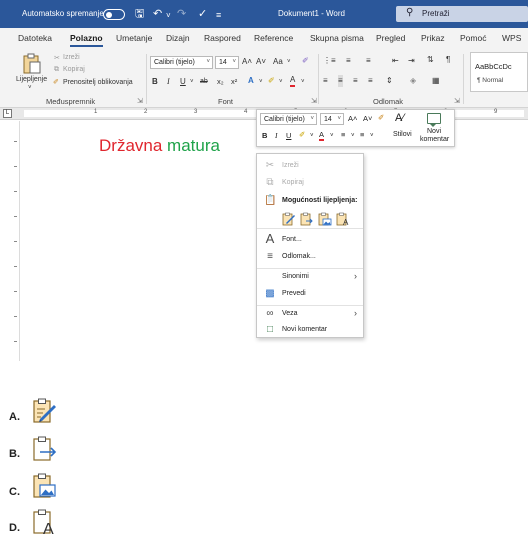 The height and width of the screenshot is (544, 528). What do you see at coordinates (302, 135) in the screenshot?
I see `mini-highlight-icon: ✐` at bounding box center [302, 135].